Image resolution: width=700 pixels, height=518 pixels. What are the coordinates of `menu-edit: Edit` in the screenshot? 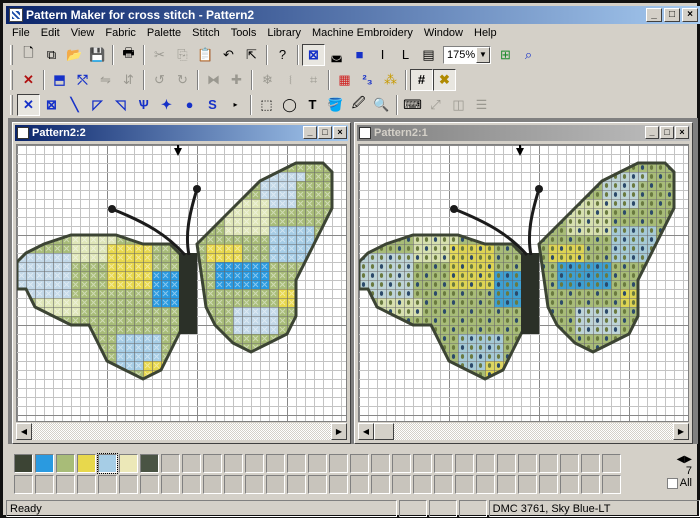 It's located at (50, 33).